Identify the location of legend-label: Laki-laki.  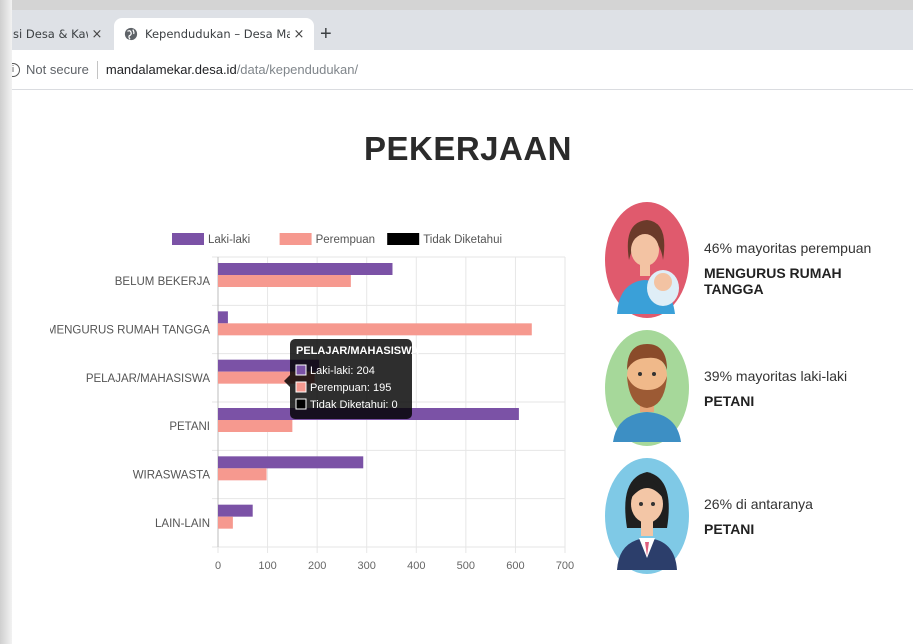
(229, 240).